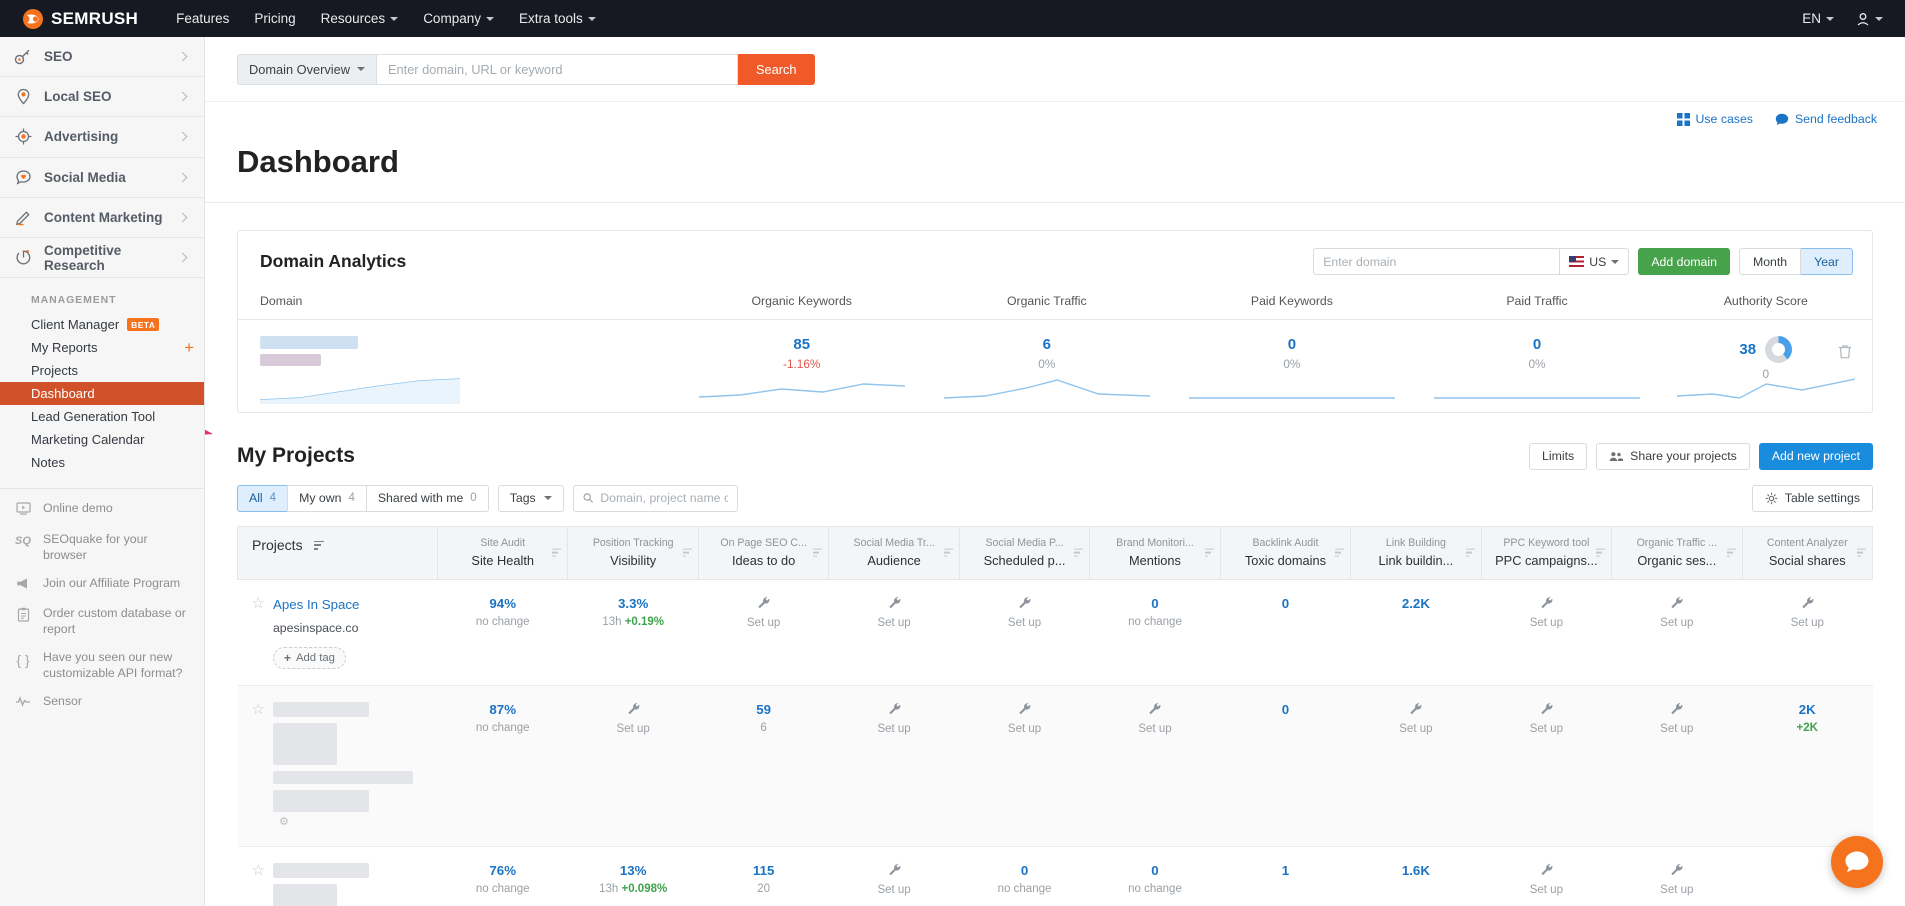 The width and height of the screenshot is (1905, 906). Describe the element at coordinates (530, 498) in the screenshot. I see `tags-dropdown: Tags` at that location.